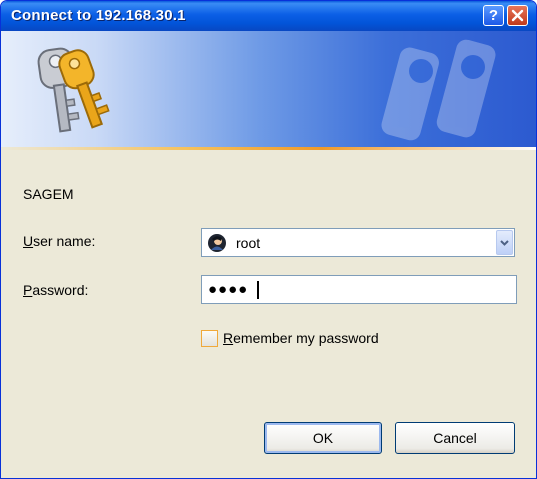  I want to click on username-label: User name:, so click(59, 241).